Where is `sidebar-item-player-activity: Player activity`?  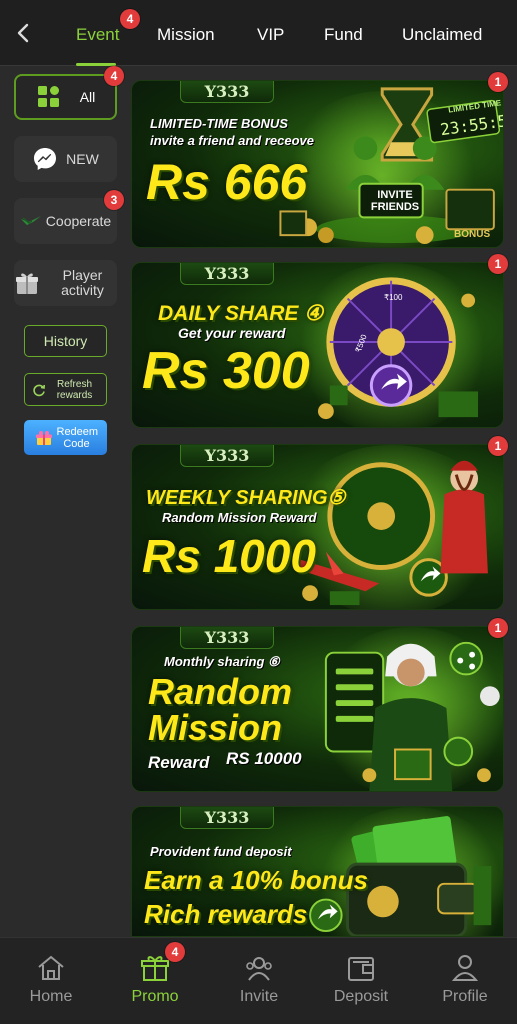
sidebar-item-player-activity: Player activity is located at coordinates (65, 283).